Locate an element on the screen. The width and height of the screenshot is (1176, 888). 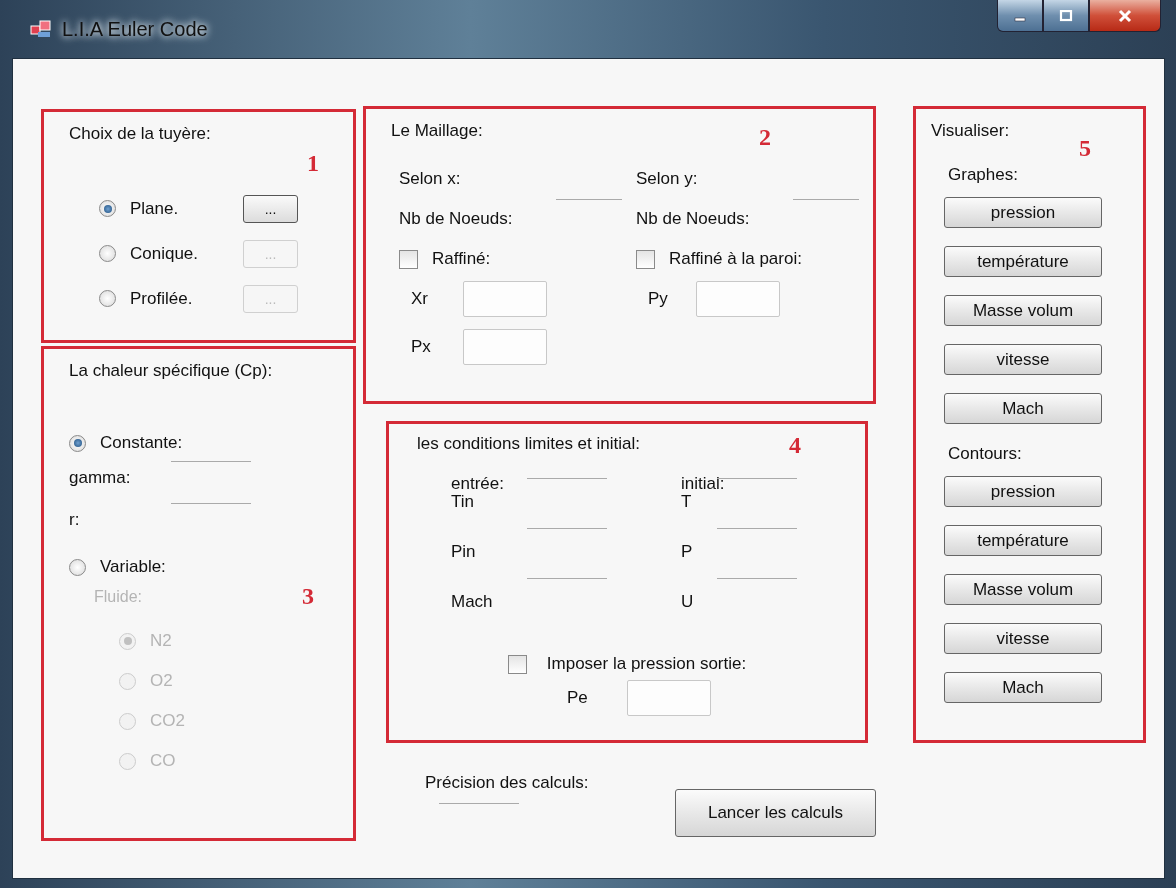
panel-title: Choix de la tuyère: is located at coordinates (140, 134).